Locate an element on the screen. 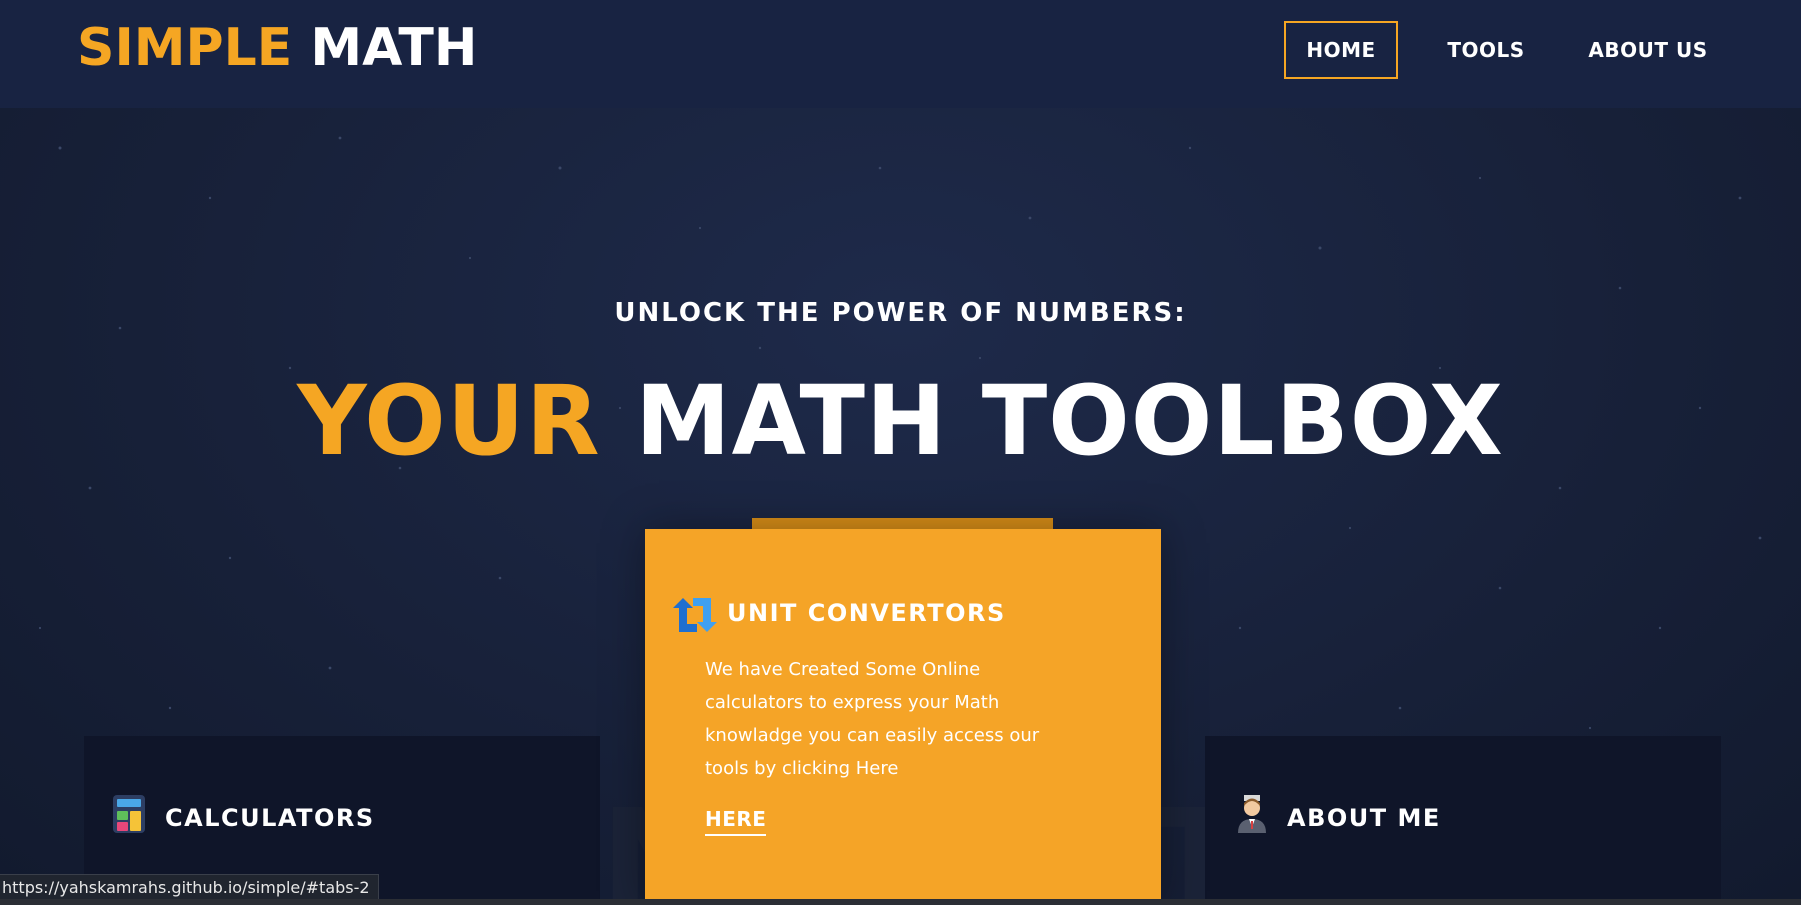 Image resolution: width=1801 pixels, height=905 pixels. logo-text: MATH is located at coordinates (394, 48).